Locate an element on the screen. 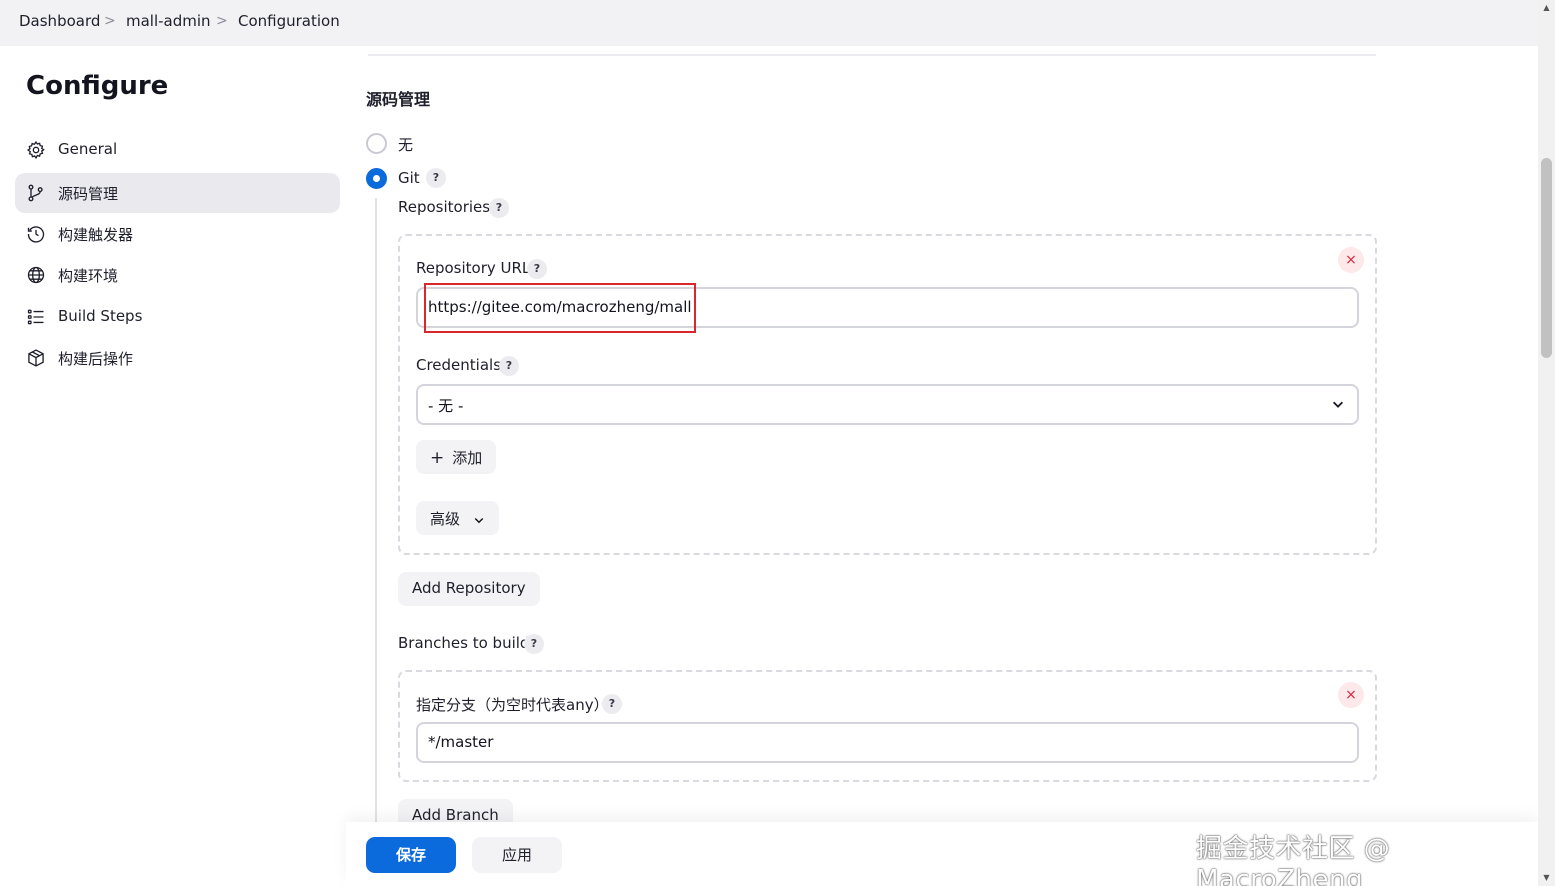 Image resolution: width=1555 pixels, height=886 pixels. sidebar-item-label: Build Steps is located at coordinates (100, 316).